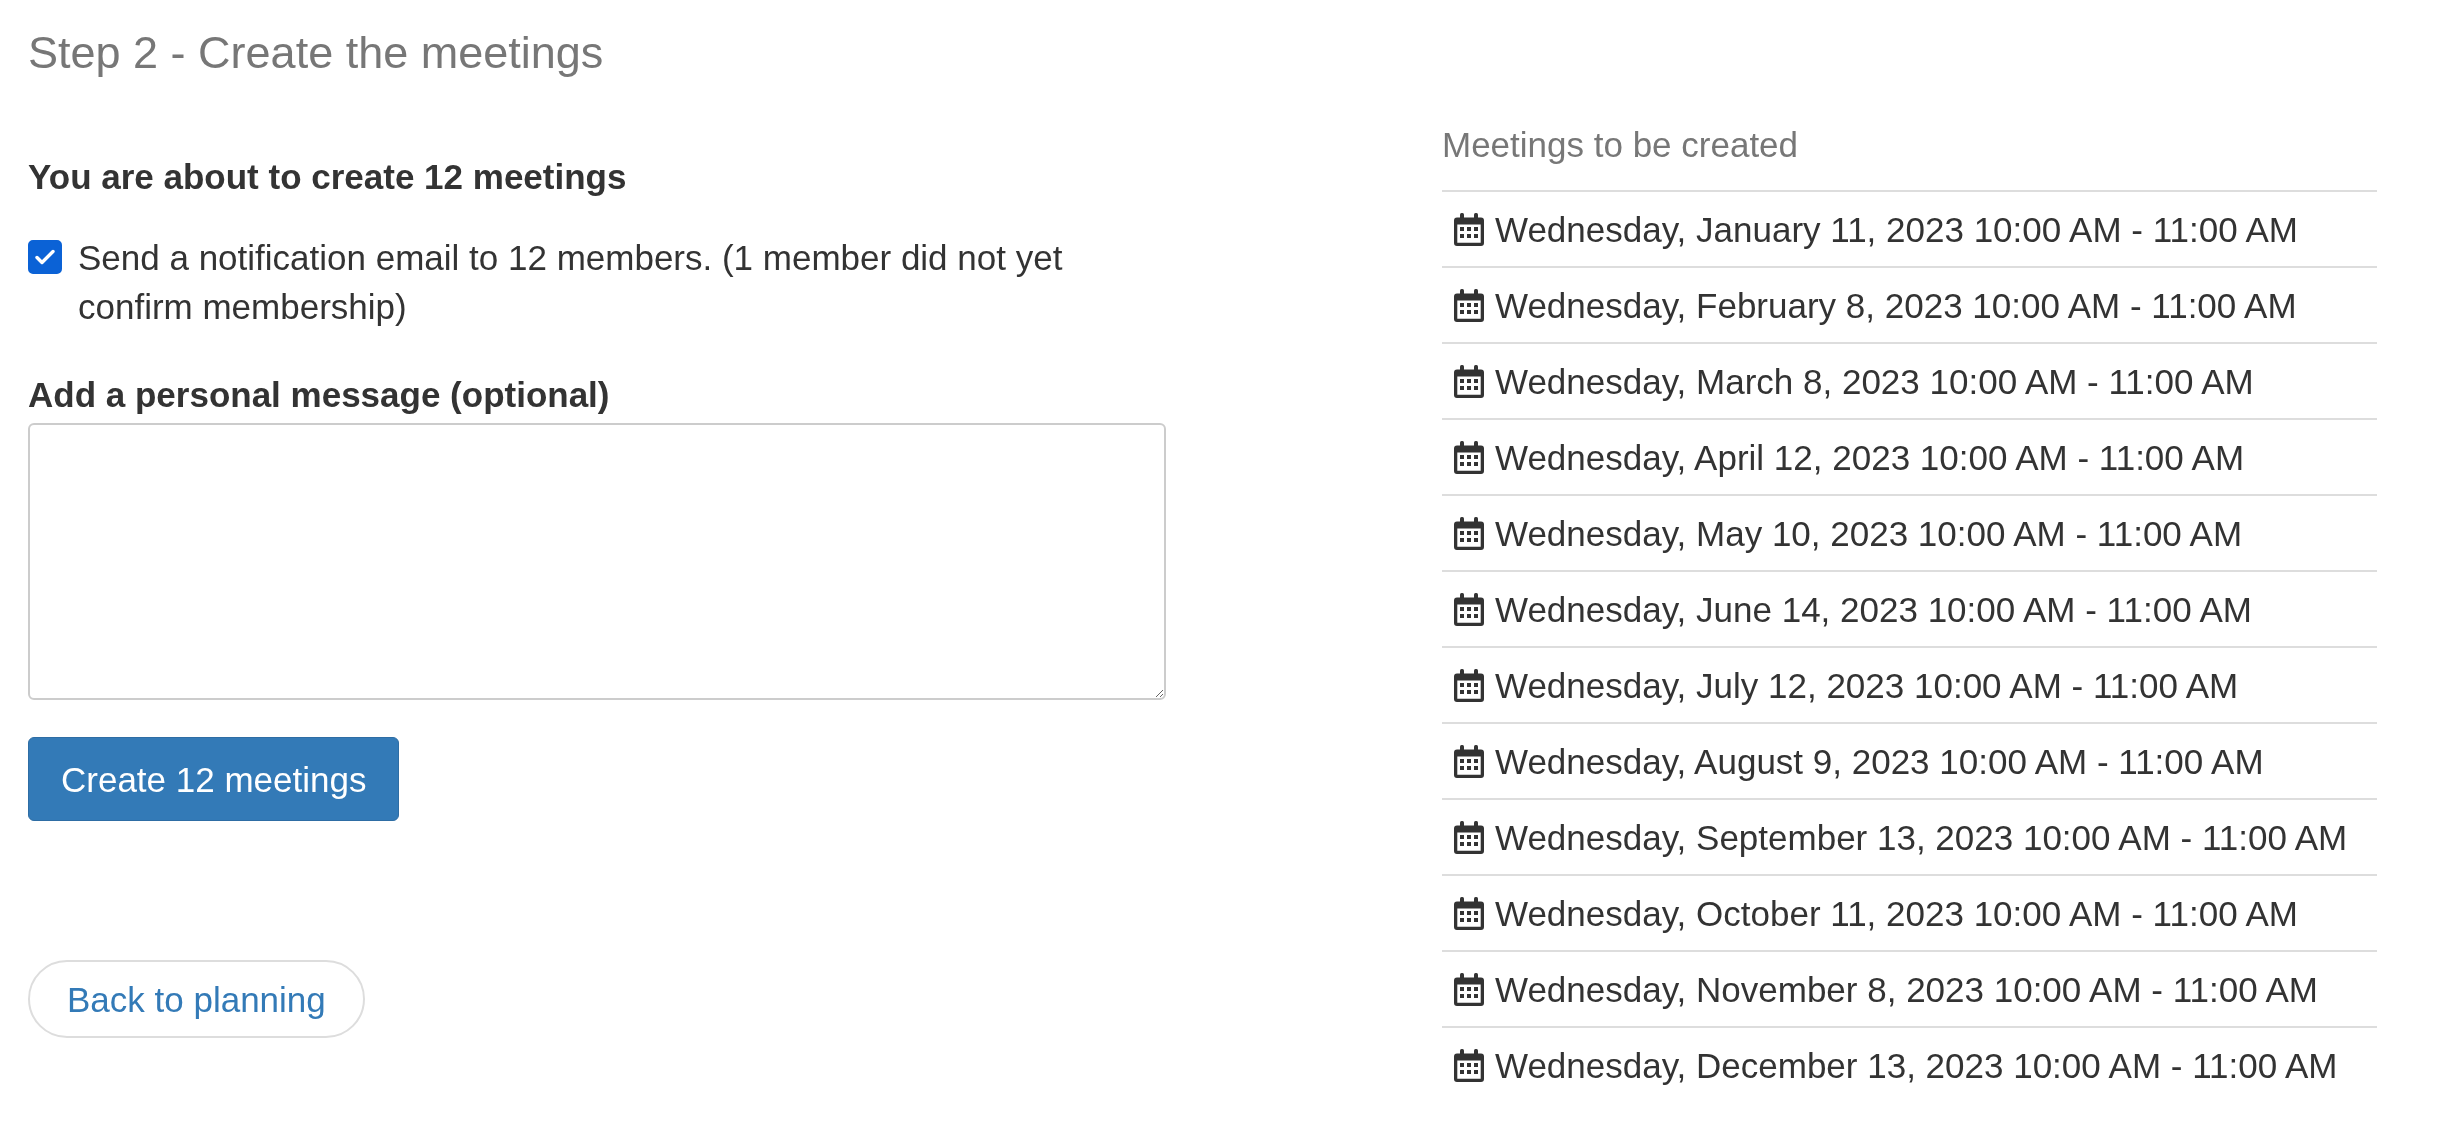 This screenshot has height=1126, width=2439. Describe the element at coordinates (1916, 1066) in the screenshot. I see `meeting-date: Wednesday, December 13, 2023 10:00 AM - 11:00 AM` at that location.